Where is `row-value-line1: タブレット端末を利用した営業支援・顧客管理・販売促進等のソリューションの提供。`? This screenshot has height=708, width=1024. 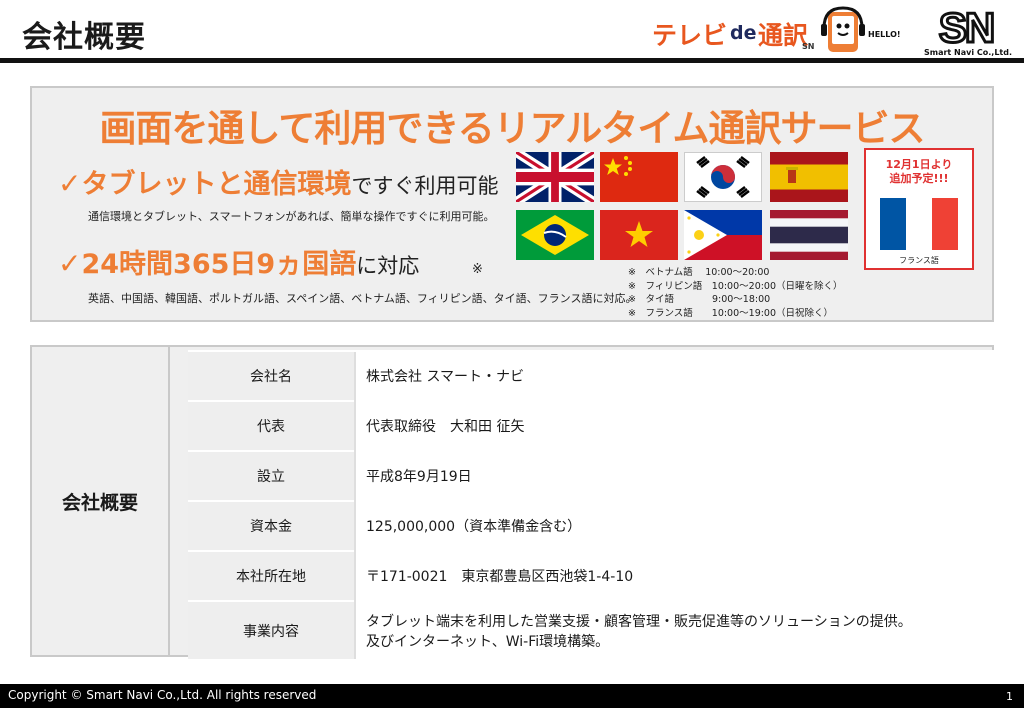
row-value-line1: タブレット端末を利用した営業支援・顧客管理・販売促進等のソリューションの提供。 is located at coordinates (639, 621).